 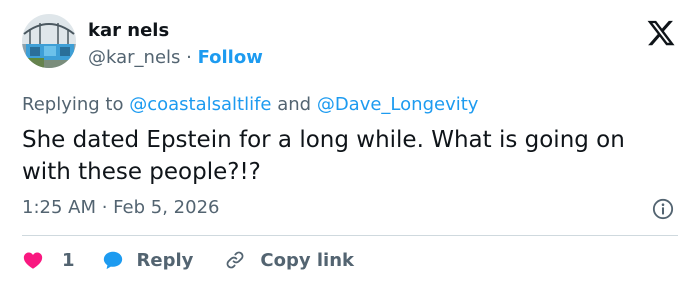 I want to click on action-bar: 1 Reply Copy link, so click(x=188, y=260).